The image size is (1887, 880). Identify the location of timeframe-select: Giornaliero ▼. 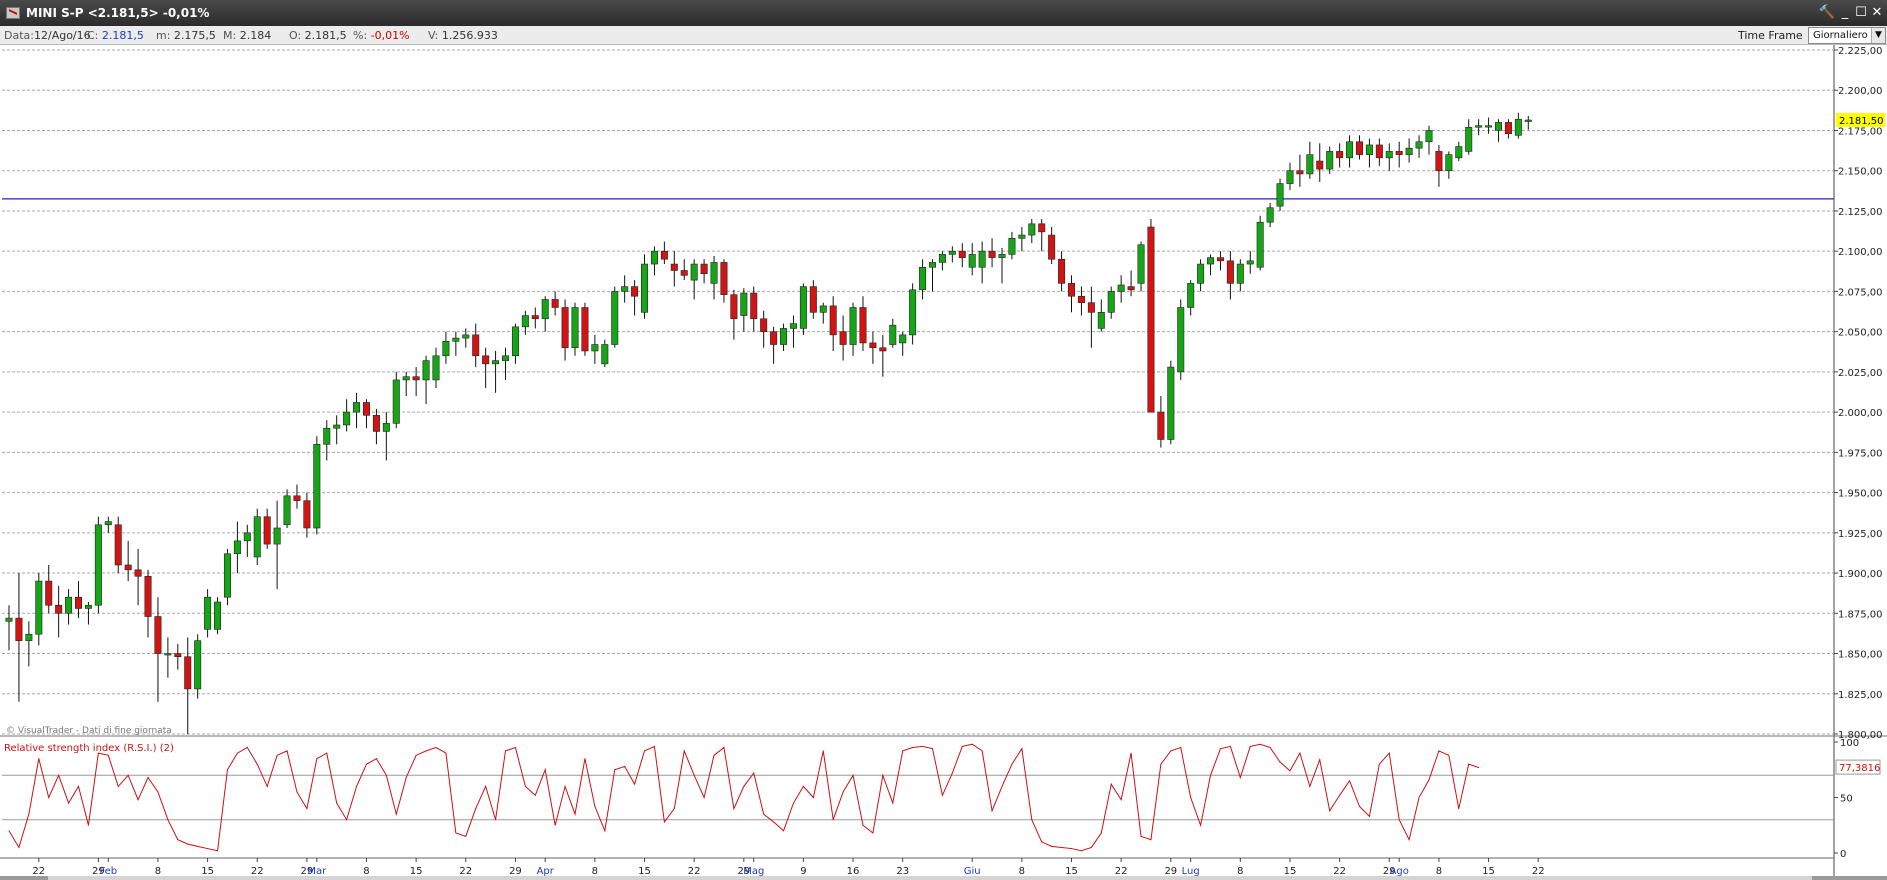
(1847, 35).